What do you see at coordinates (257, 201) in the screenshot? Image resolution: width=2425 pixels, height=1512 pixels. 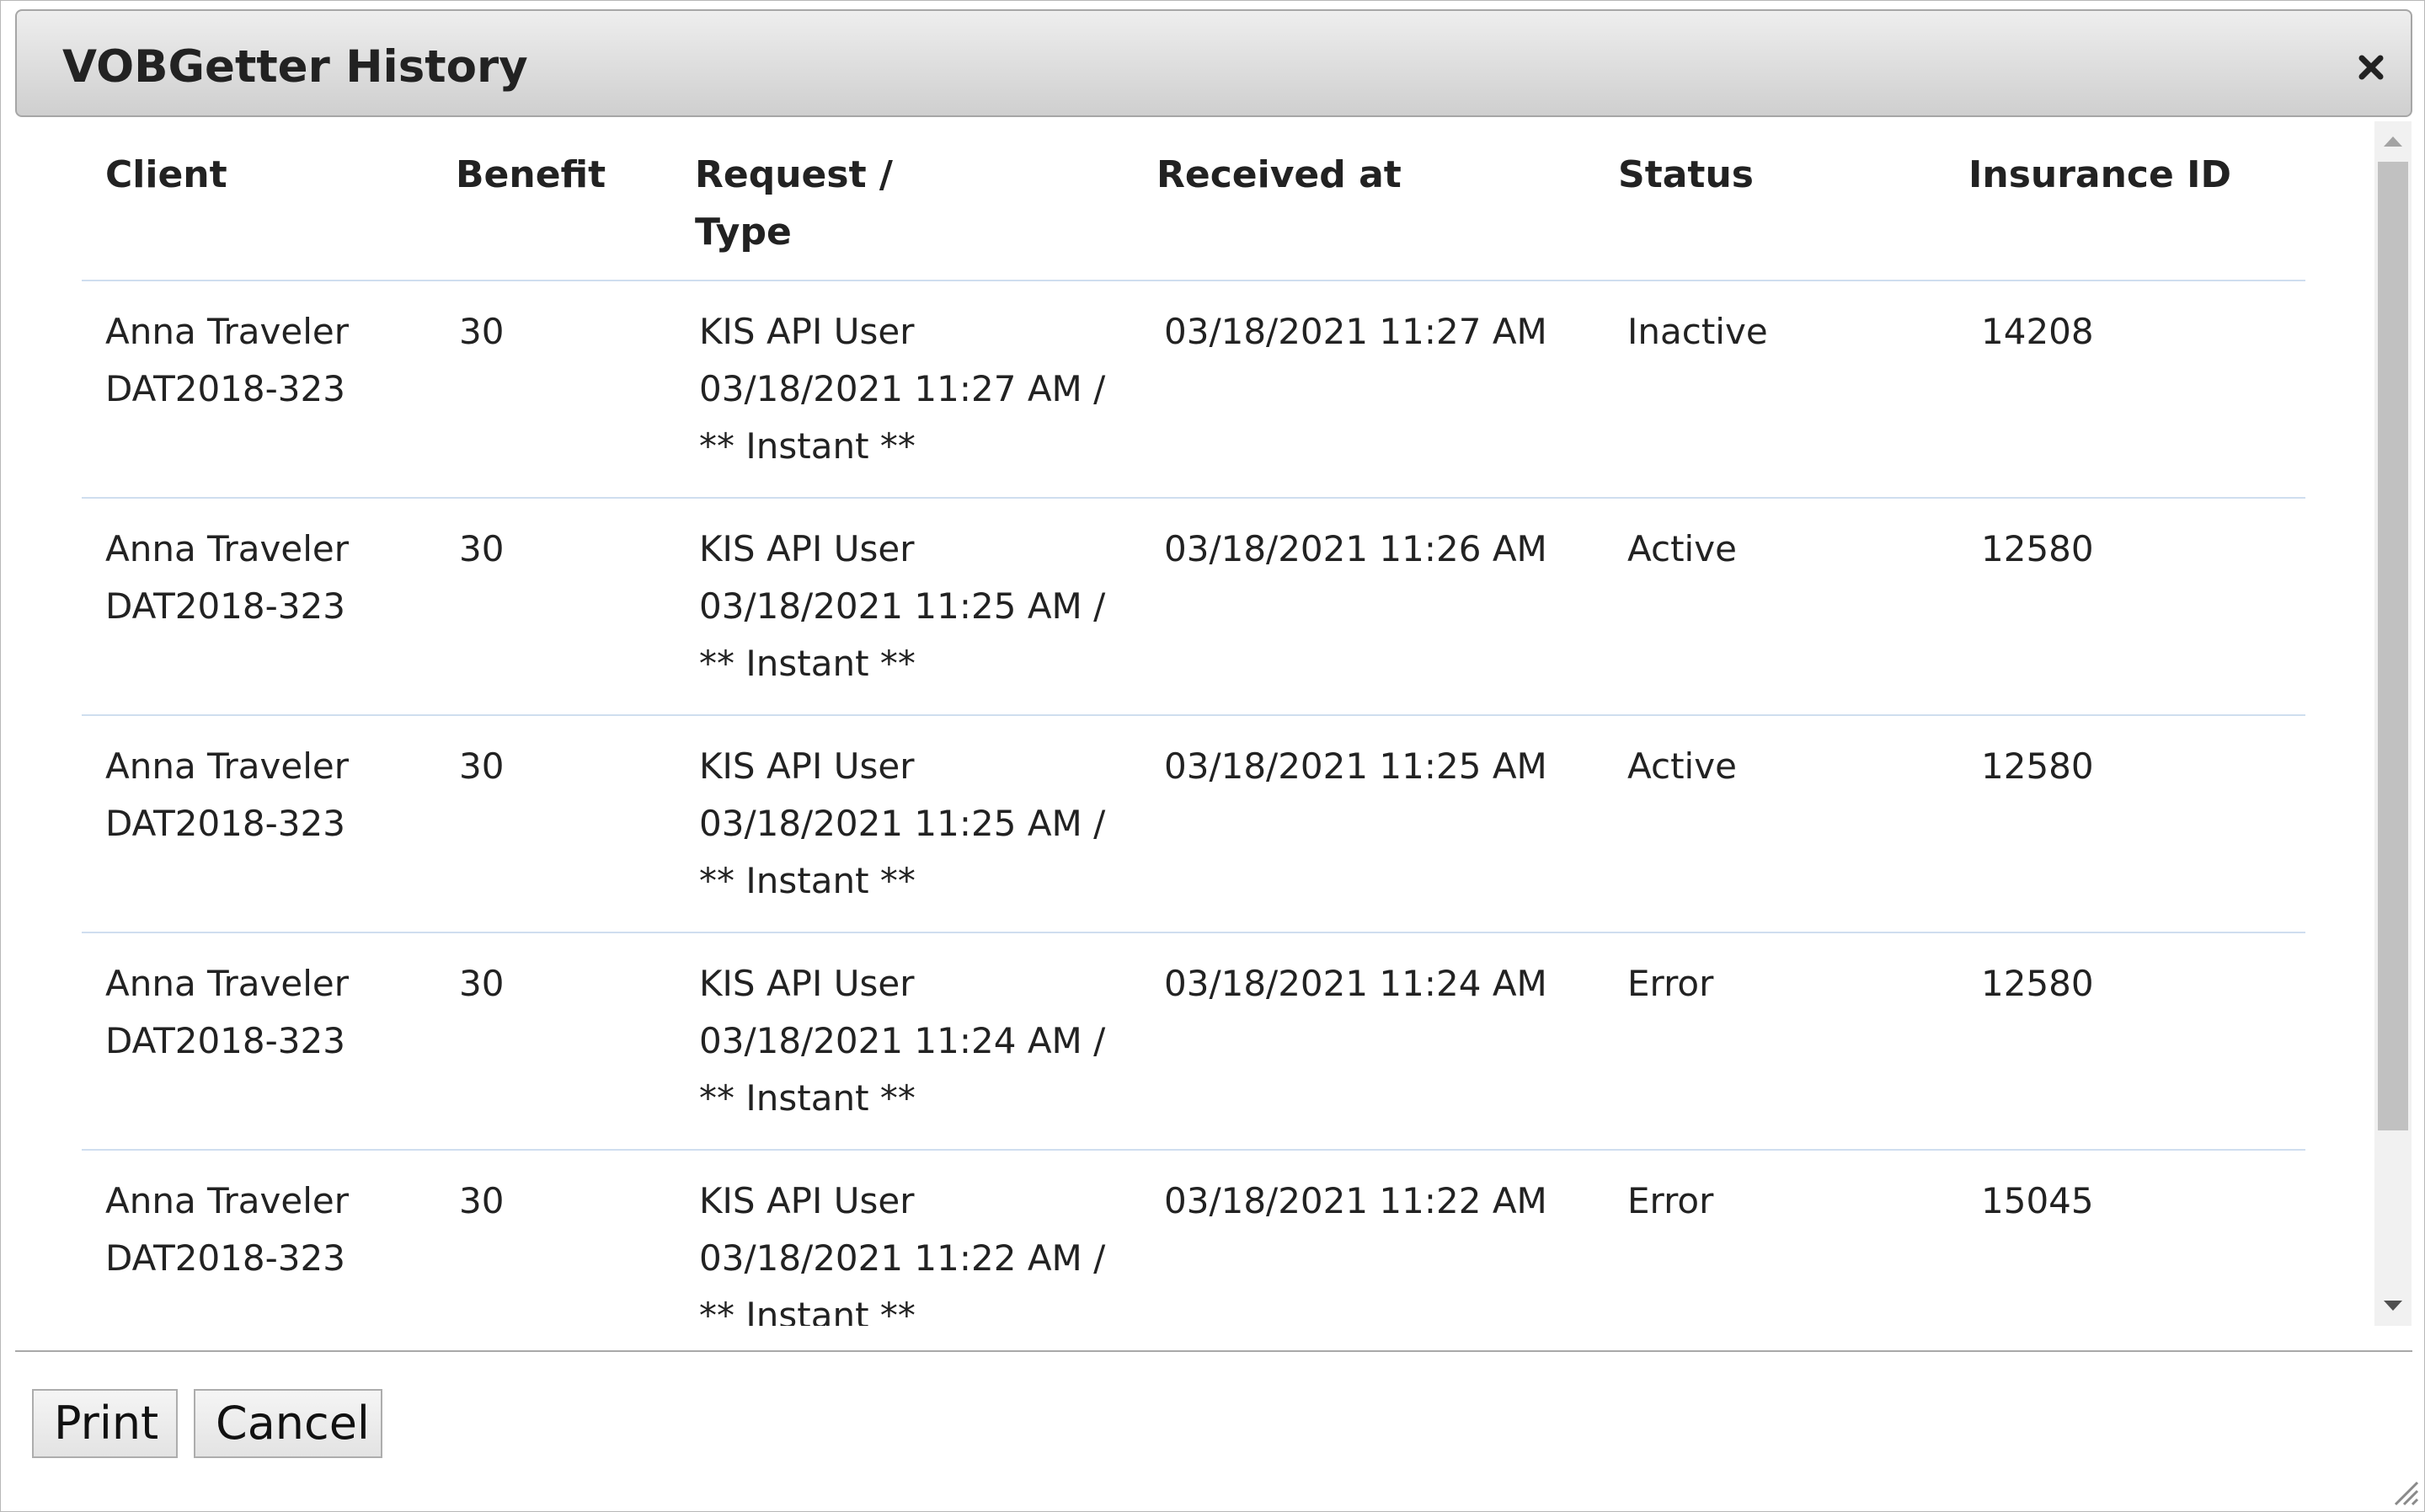 I see `column-header-client: Client` at bounding box center [257, 201].